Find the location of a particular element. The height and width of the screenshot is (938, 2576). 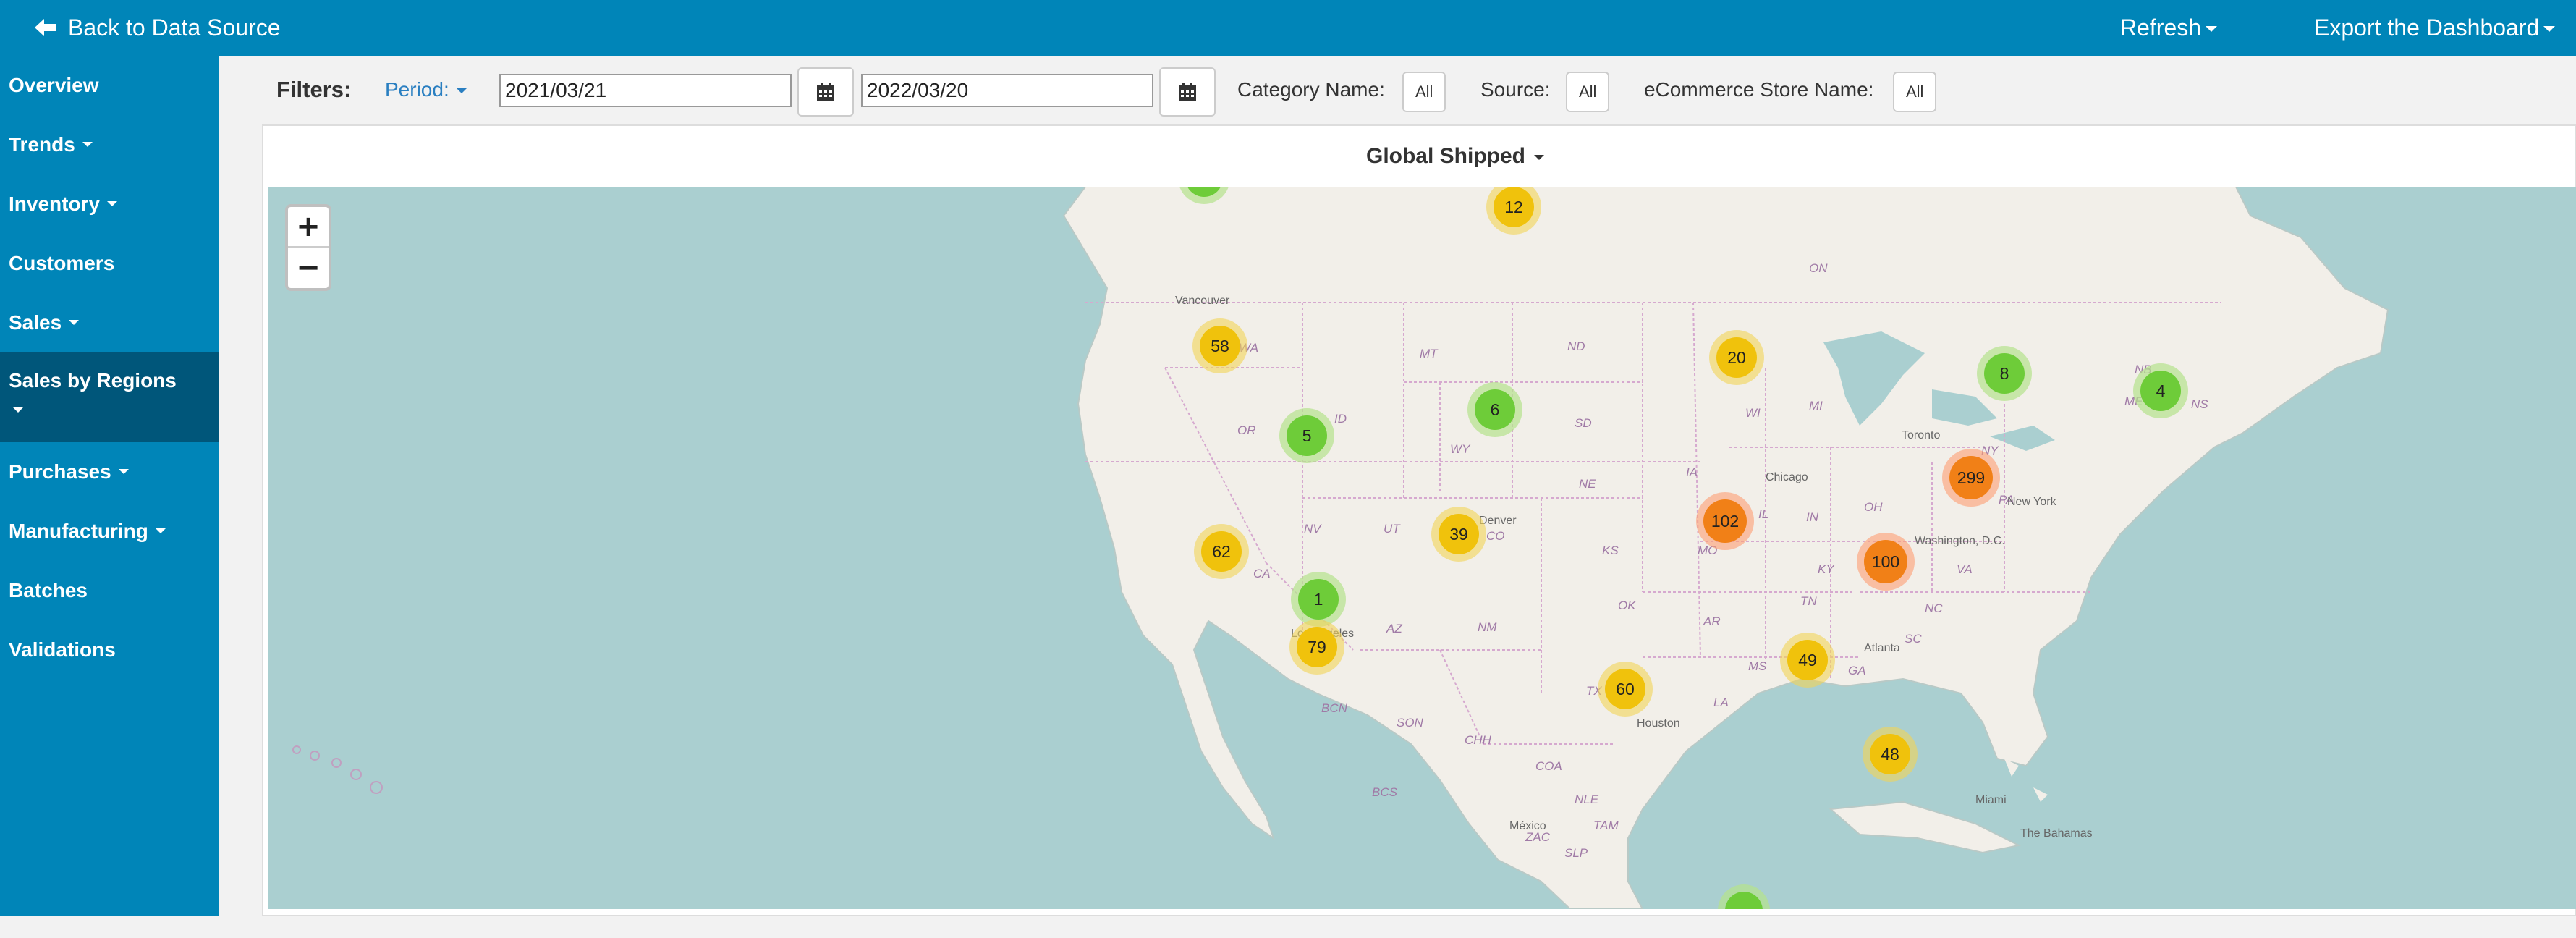

sidebar-item-customers: Customers is located at coordinates (109, 263).